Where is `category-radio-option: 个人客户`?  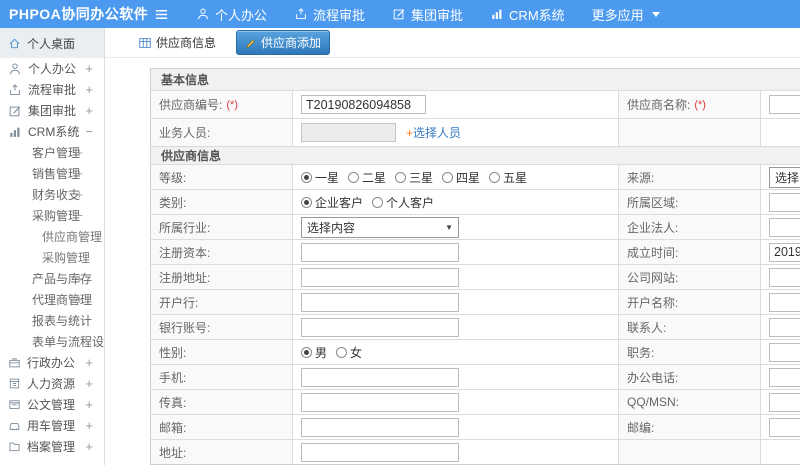 category-radio-option: 个人客户 is located at coordinates (403, 202).